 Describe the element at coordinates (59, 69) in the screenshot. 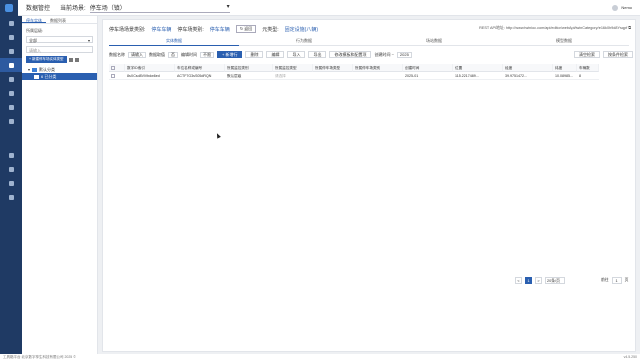

I see `tree-item-default: ▾ 默认分类` at that location.